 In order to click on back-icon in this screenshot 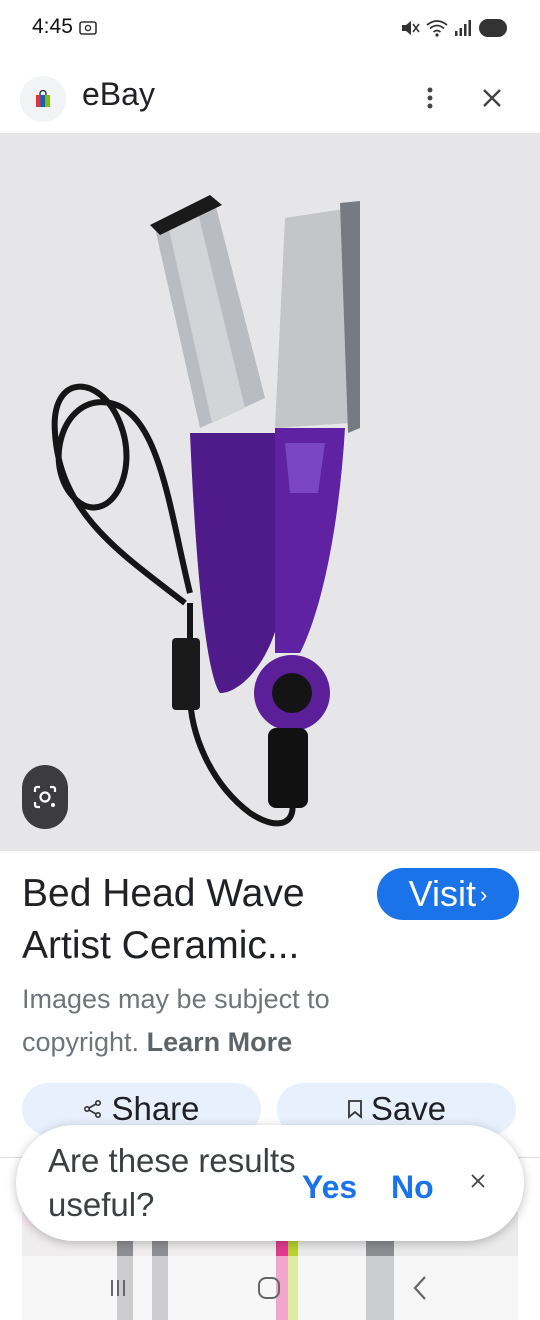, I will do `click(420, 1288)`.